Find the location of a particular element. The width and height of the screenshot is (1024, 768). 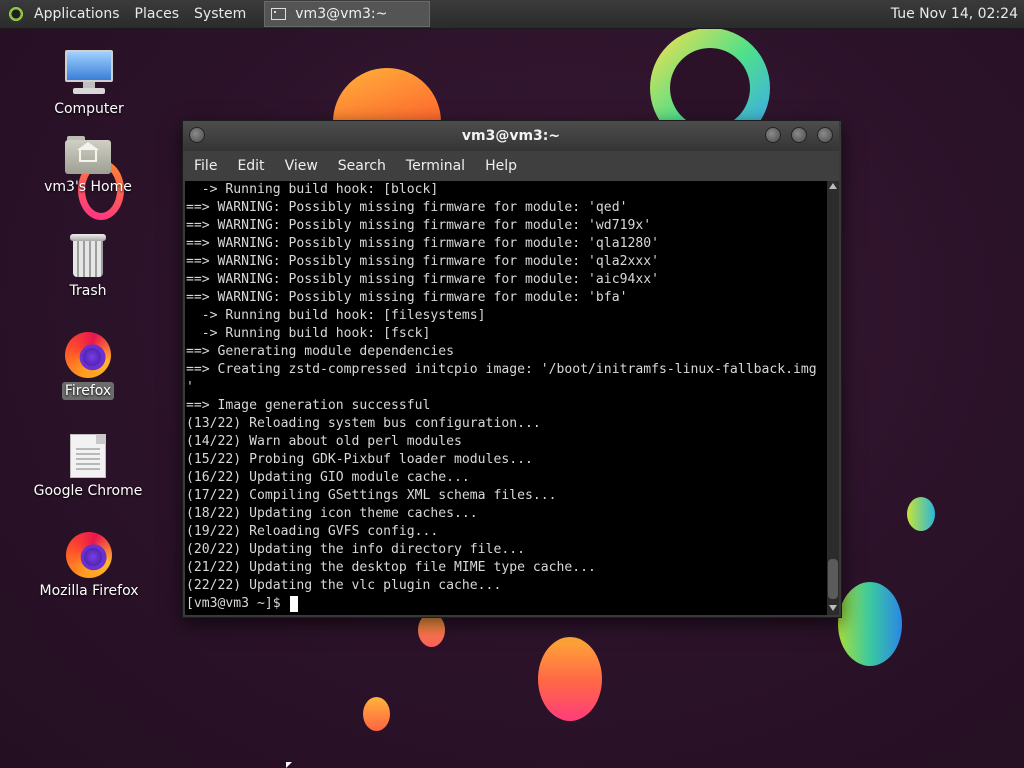

desktop-icon-google-chrome: Google Chrome is located at coordinates (88, 467).